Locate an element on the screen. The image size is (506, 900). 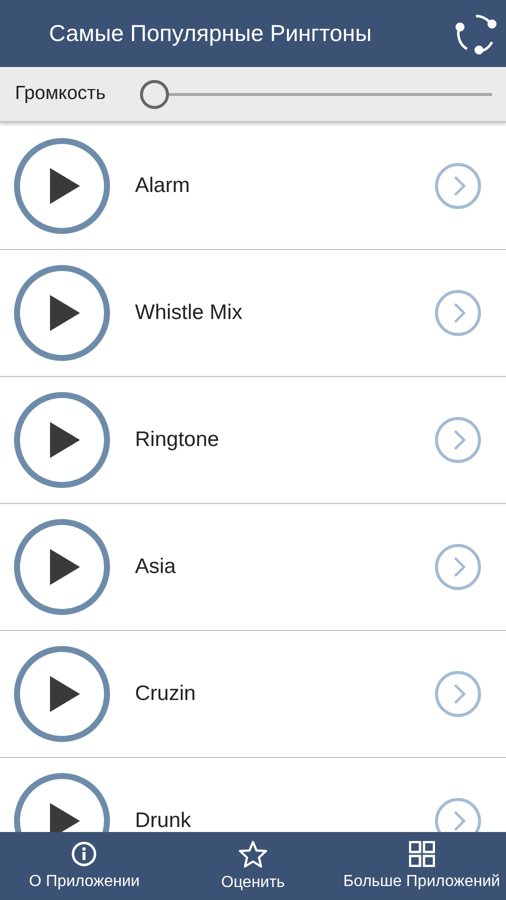
nav-tab: О Приложении is located at coordinates (84, 866).